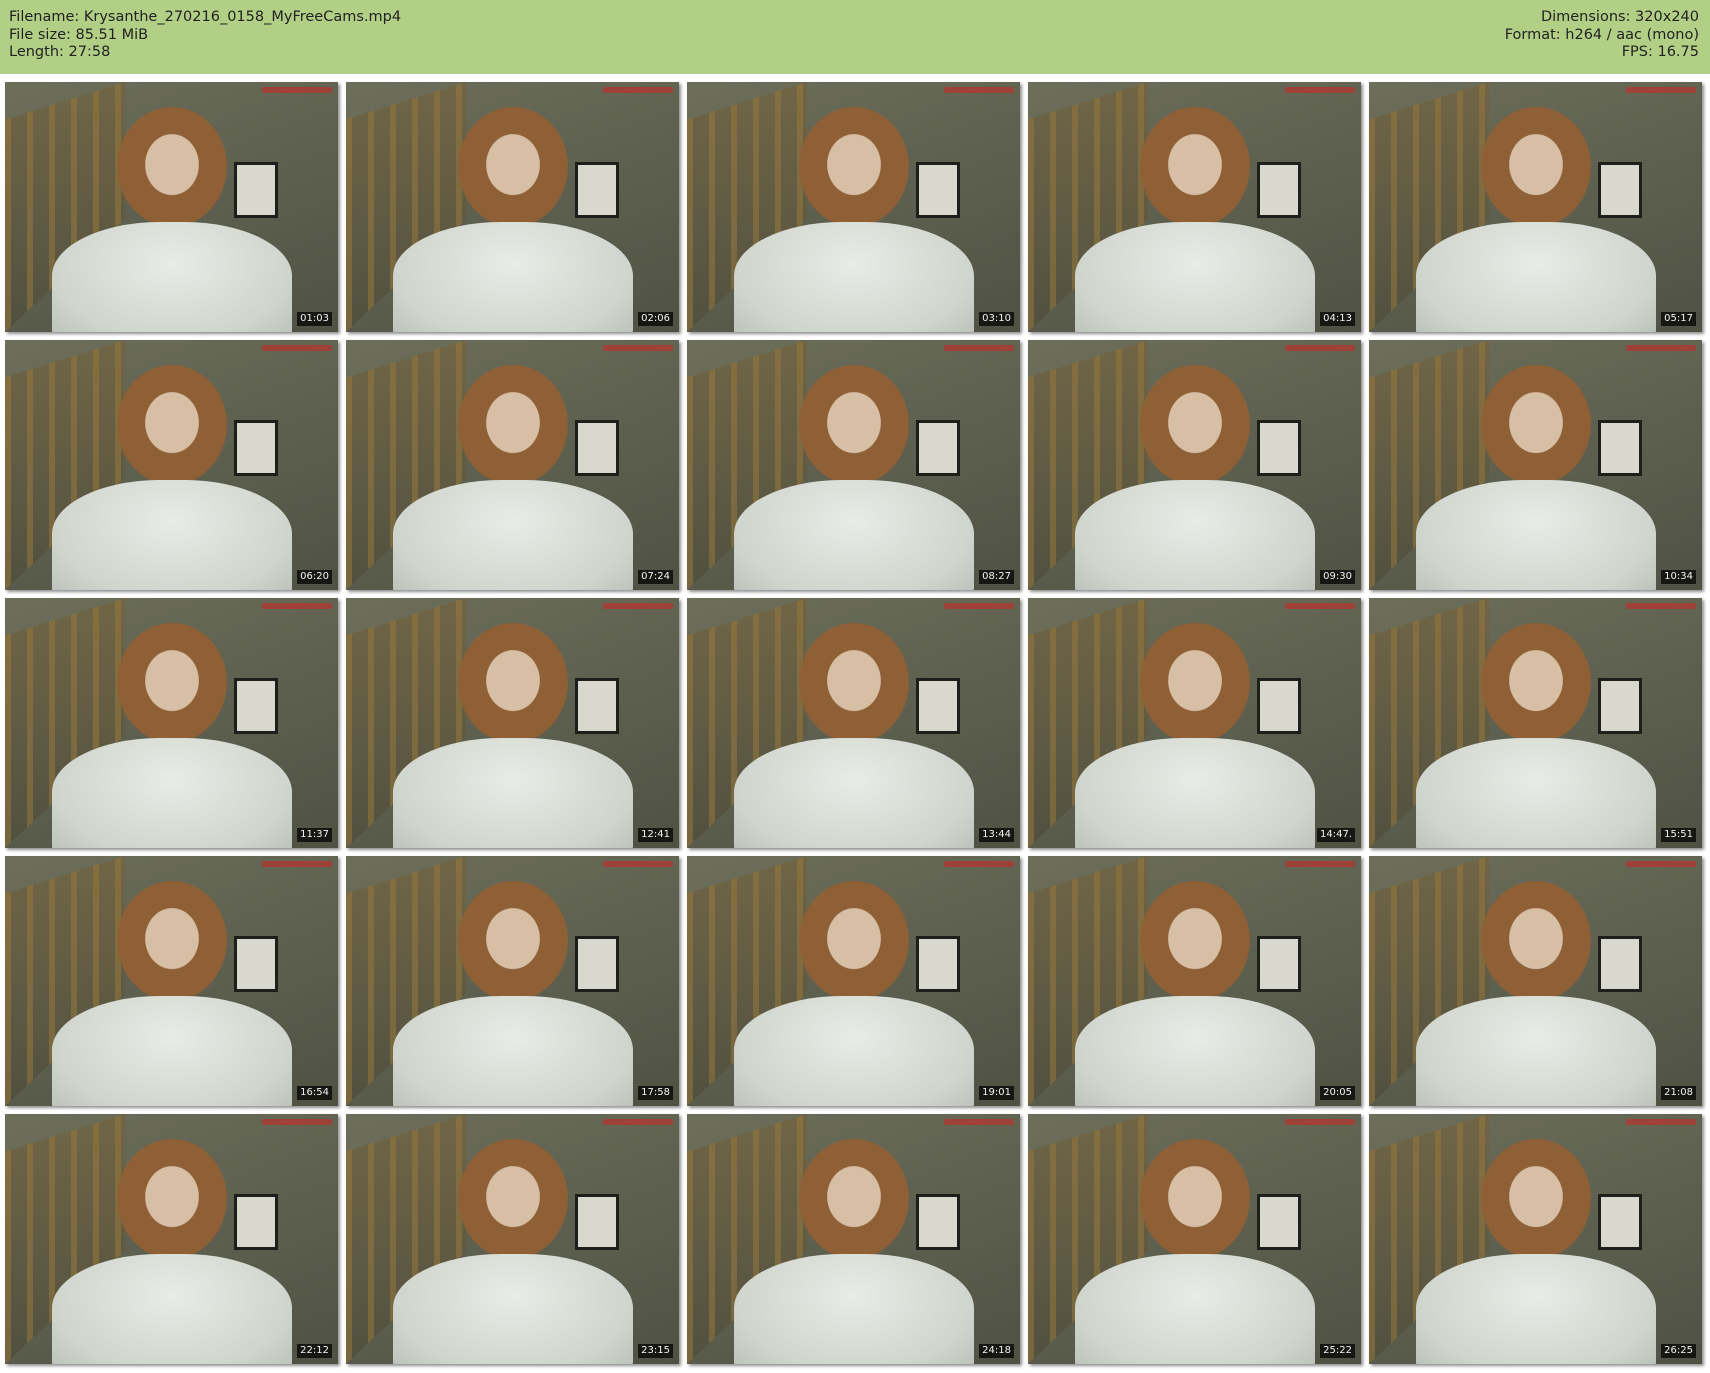 This screenshot has width=1710, height=1373. I want to click on video-thumbnail: 02:06, so click(512, 207).